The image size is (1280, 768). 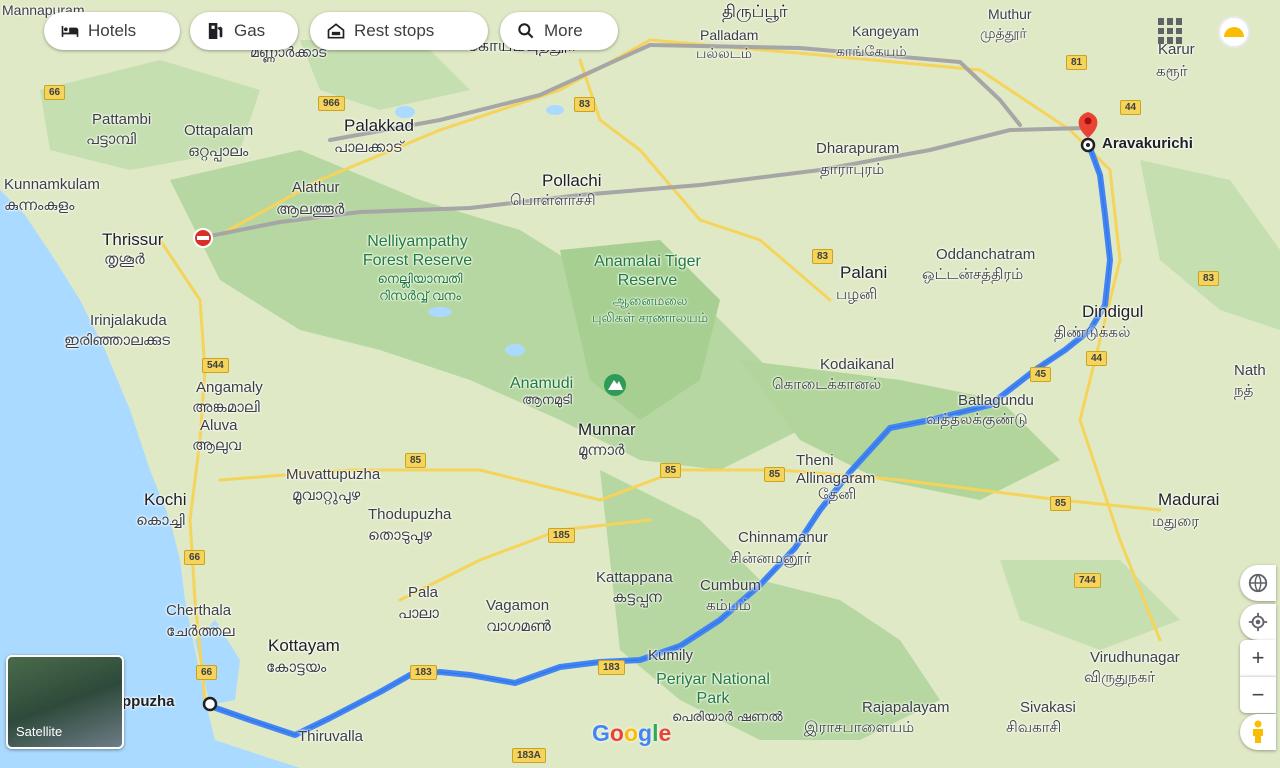 I want to click on peak-label-local: ആനമുടി, so click(x=547, y=399).